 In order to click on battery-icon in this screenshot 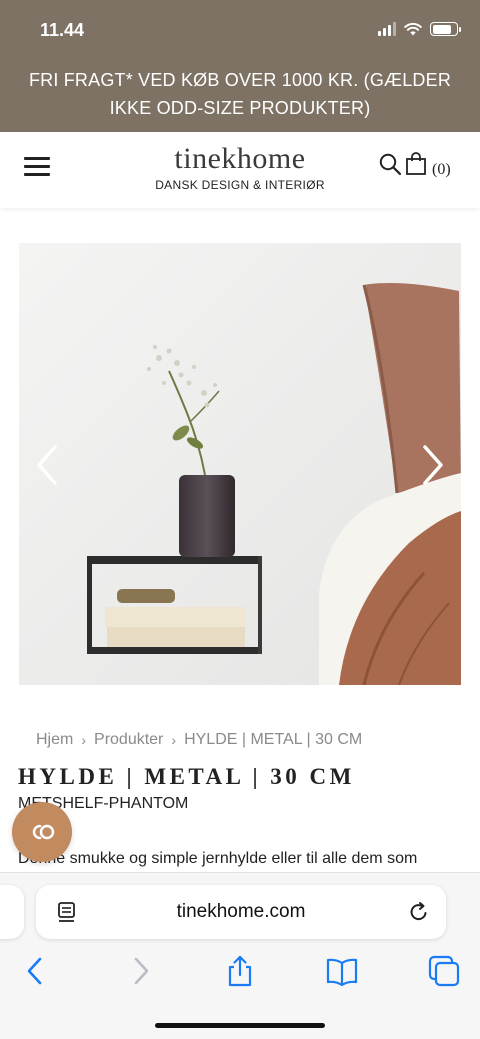, I will do `click(445, 29)`.